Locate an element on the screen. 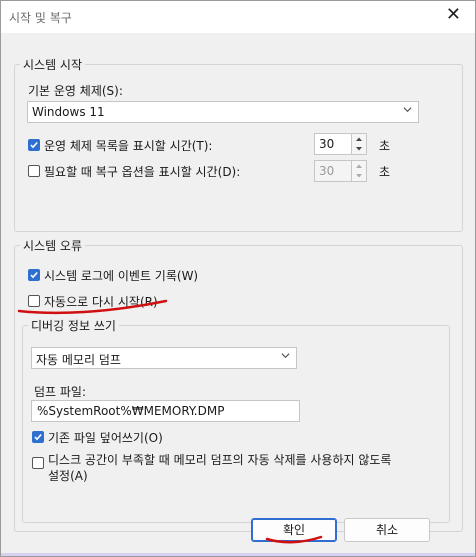 The image size is (476, 557). show-os-list-unit: 초 is located at coordinates (385, 146).